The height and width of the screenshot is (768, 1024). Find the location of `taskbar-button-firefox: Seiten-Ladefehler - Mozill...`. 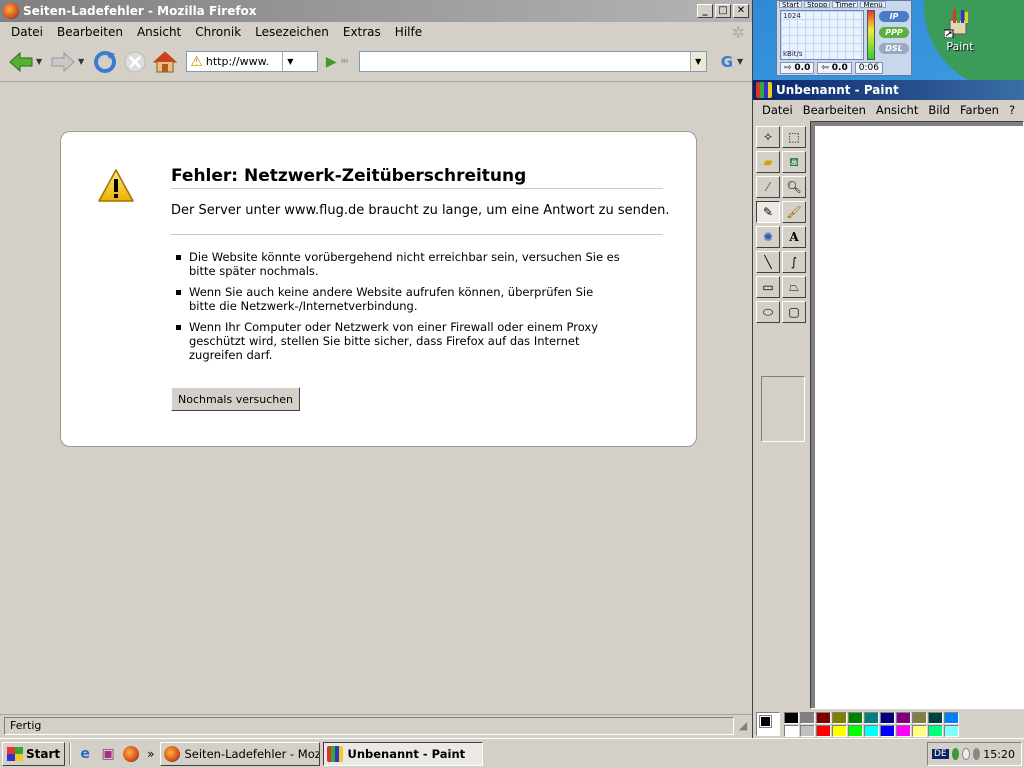

taskbar-button-firefox: Seiten-Ladefehler - Mozill... is located at coordinates (240, 753).